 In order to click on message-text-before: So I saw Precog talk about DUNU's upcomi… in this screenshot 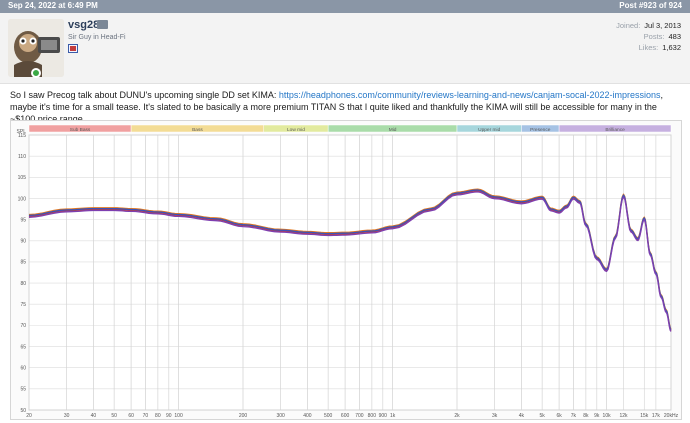, I will do `click(144, 95)`.